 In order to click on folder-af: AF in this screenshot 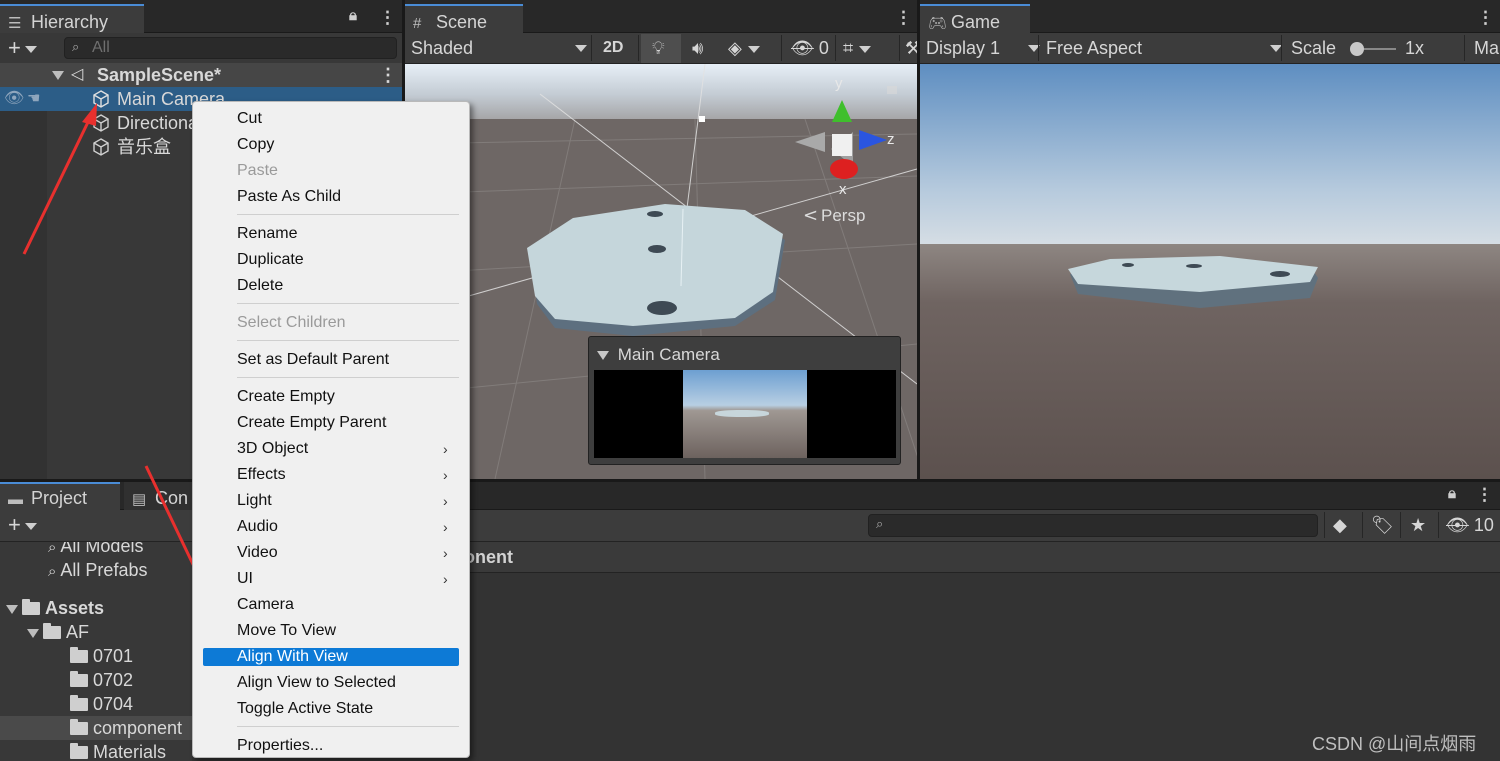, I will do `click(58, 632)`.